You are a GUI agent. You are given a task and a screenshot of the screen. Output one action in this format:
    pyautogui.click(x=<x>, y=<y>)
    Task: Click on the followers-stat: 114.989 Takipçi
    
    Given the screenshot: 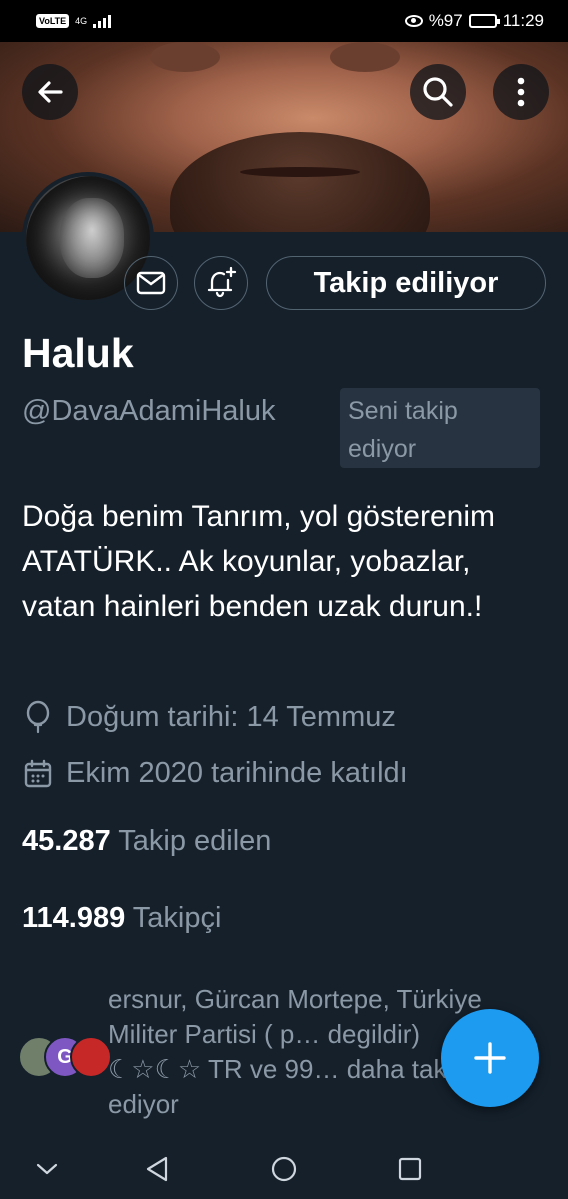 What is the action you would take?
    pyautogui.click(x=121, y=918)
    